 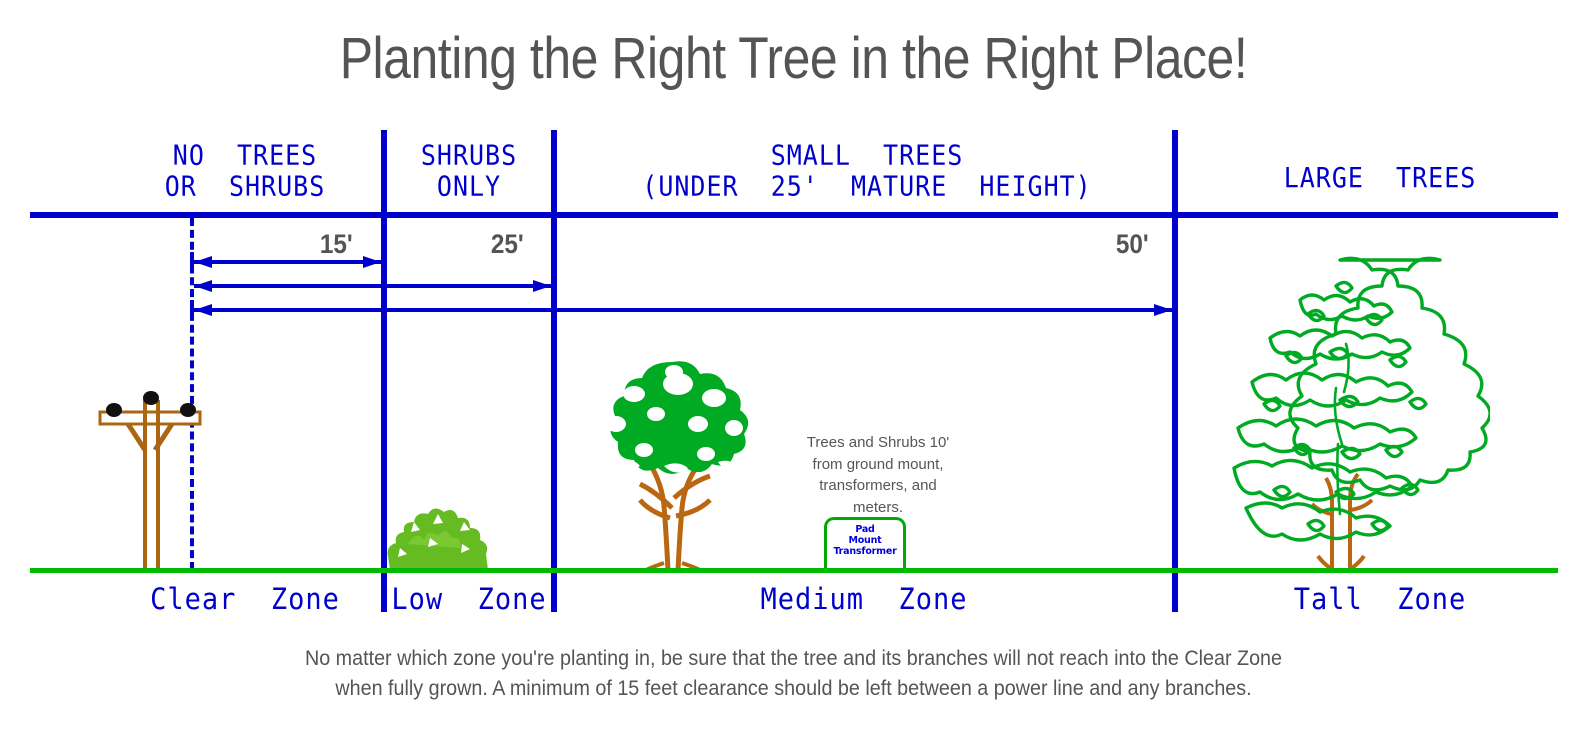 I want to click on zone-label-clear-zone: Clear Zone, so click(x=245, y=599).